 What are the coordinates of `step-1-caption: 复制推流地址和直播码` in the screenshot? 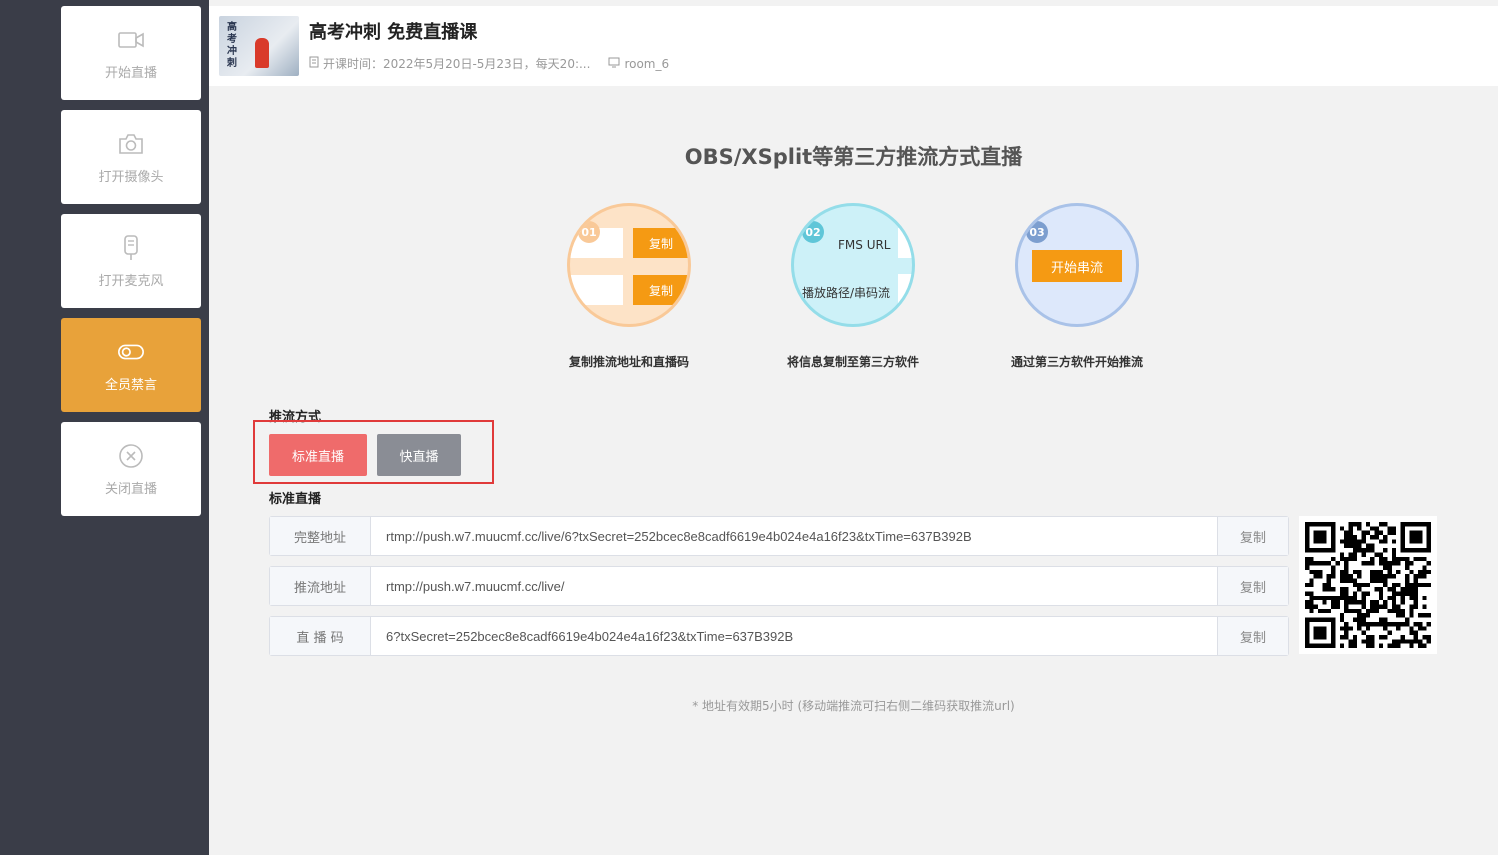 It's located at (628, 362).